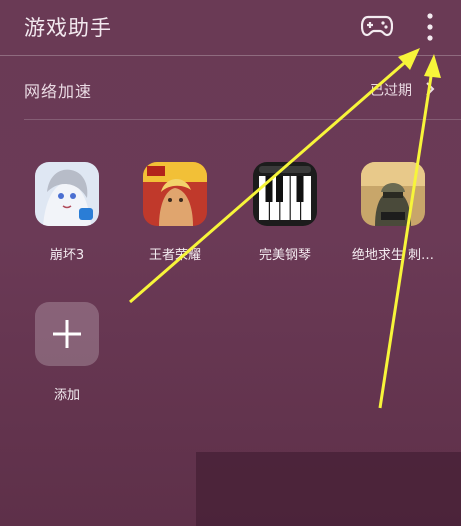 The image size is (461, 526). What do you see at coordinates (393, 194) in the screenshot?
I see `pubg-icon` at bounding box center [393, 194].